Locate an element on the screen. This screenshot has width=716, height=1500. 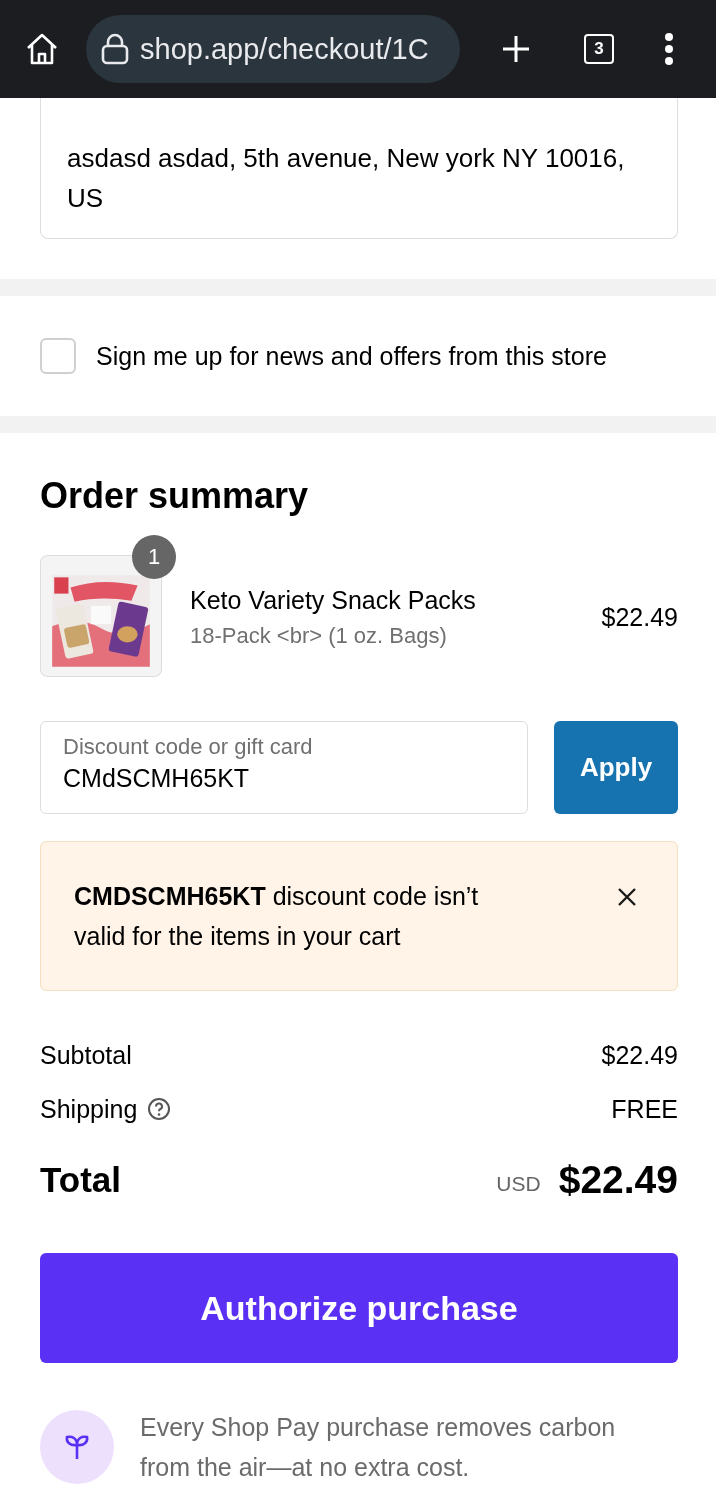
lock-icon is located at coordinates (115, 49).